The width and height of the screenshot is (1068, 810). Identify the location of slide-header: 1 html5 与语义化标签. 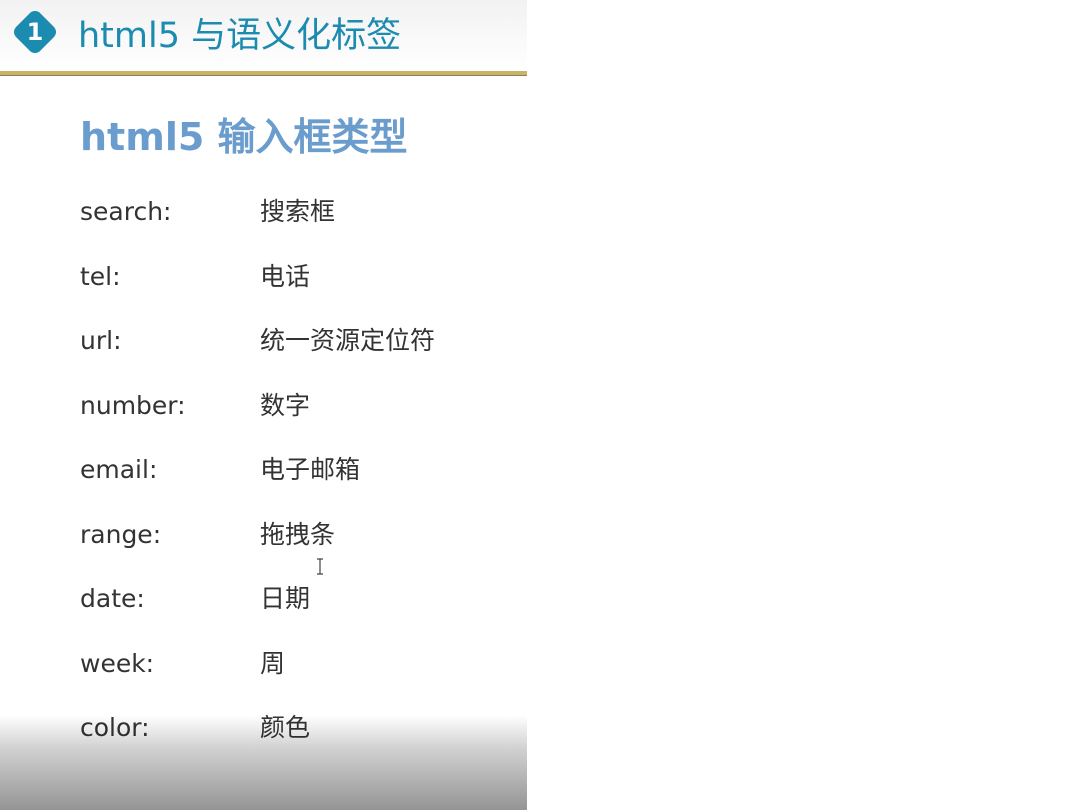
(263, 36).